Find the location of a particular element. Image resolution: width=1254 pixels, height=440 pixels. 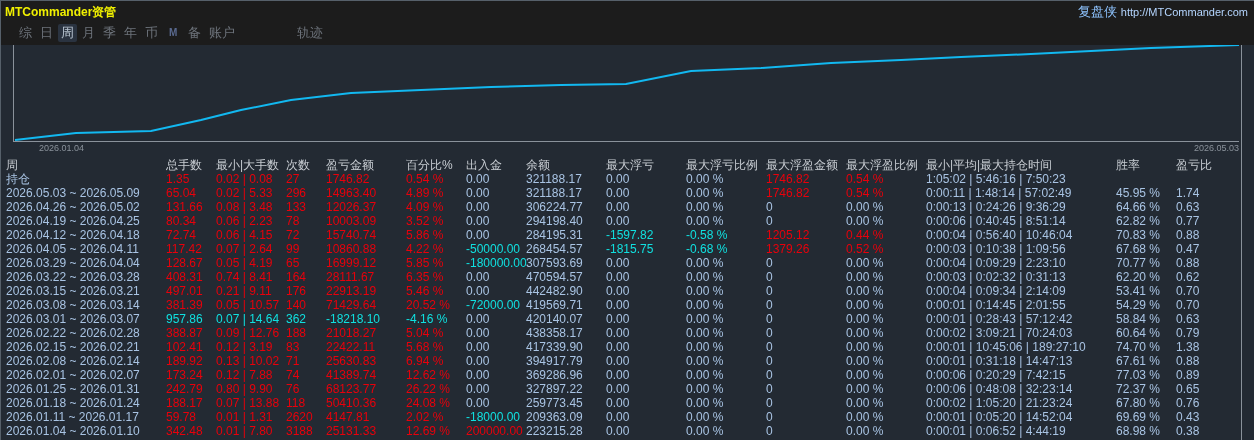

table-cell-text: 102.41 is located at coordinates (185, 347).